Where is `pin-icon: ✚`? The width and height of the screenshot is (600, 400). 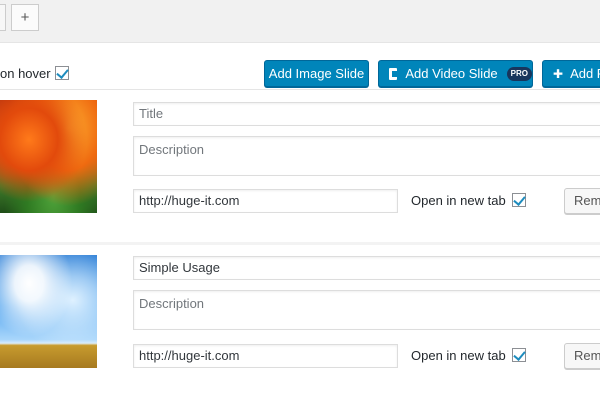
pin-icon: ✚ is located at coordinates (558, 73).